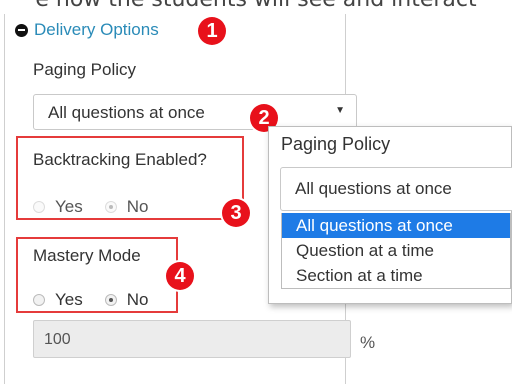 The image size is (512, 384). I want to click on backtracking-options: Yes No, so click(90, 207).